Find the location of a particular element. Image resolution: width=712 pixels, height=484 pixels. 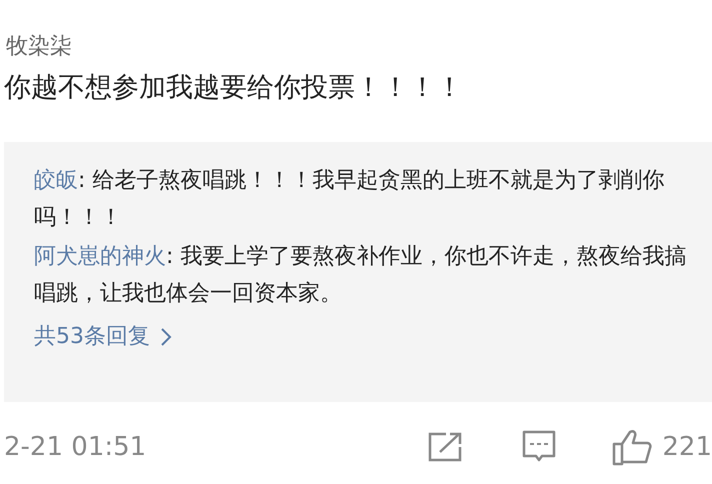

user-link: 阿犬崽的神火 is located at coordinates (100, 256).